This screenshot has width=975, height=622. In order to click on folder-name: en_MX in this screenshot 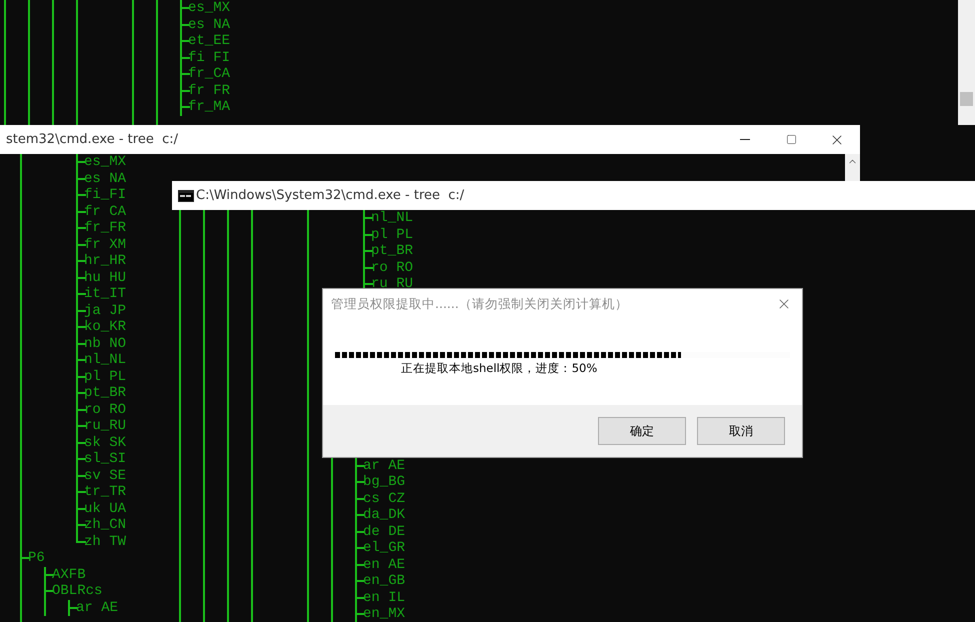, I will do `click(384, 614)`.